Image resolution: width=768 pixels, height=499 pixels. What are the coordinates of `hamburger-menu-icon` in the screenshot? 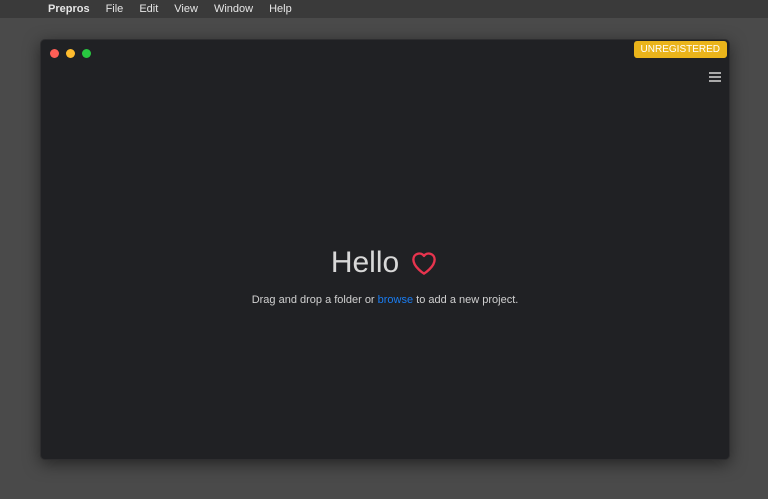 It's located at (715, 78).